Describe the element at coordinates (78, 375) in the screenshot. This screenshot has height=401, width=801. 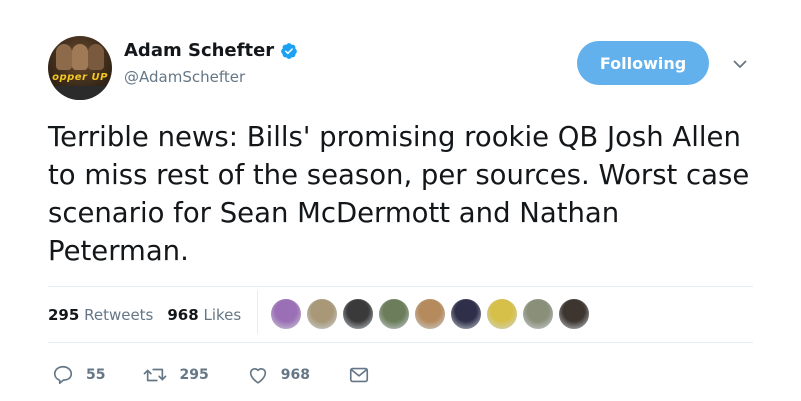
I see `reply-button: 55` at that location.